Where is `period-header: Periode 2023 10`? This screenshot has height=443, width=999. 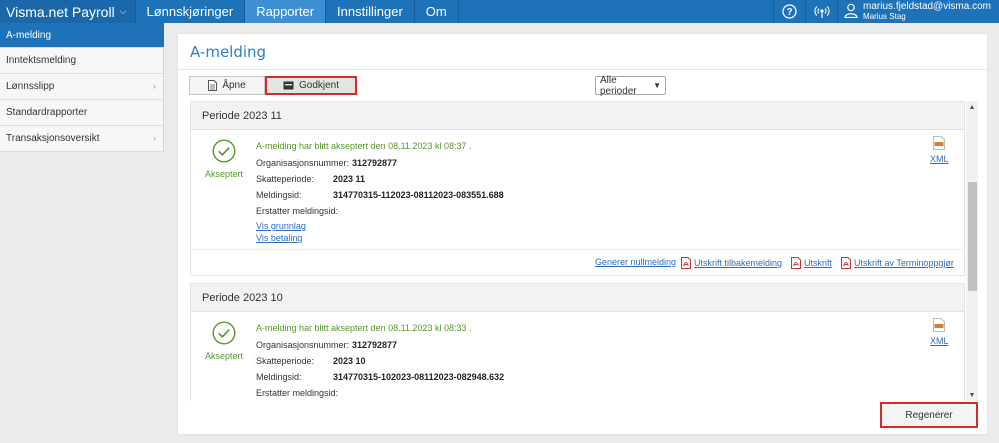
period-header: Periode 2023 10 is located at coordinates (577, 298).